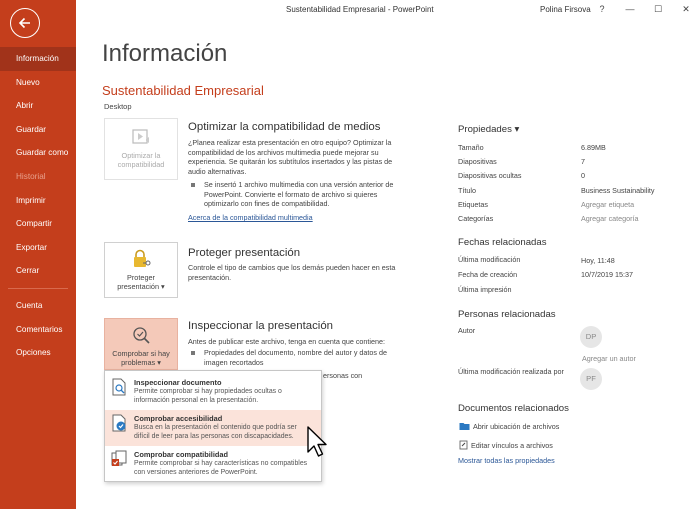  I want to click on last-modified-value: Hoy, 11:48, so click(598, 260).